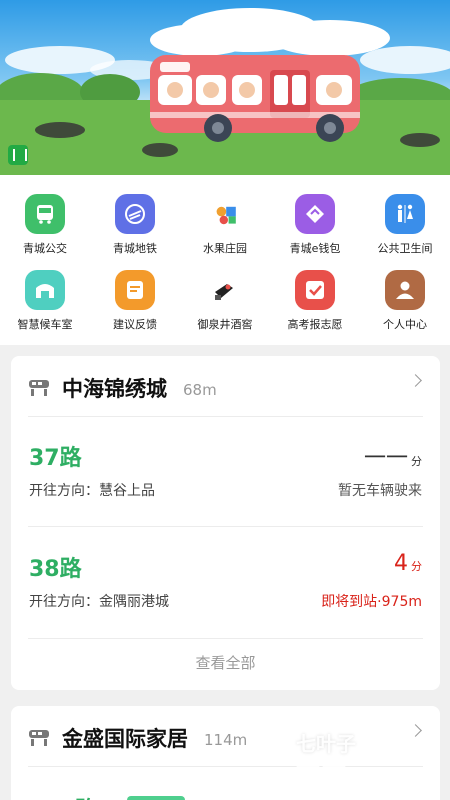 The image size is (450, 800). I want to click on grid-item-wallet: 青城e钱包, so click(315, 225).